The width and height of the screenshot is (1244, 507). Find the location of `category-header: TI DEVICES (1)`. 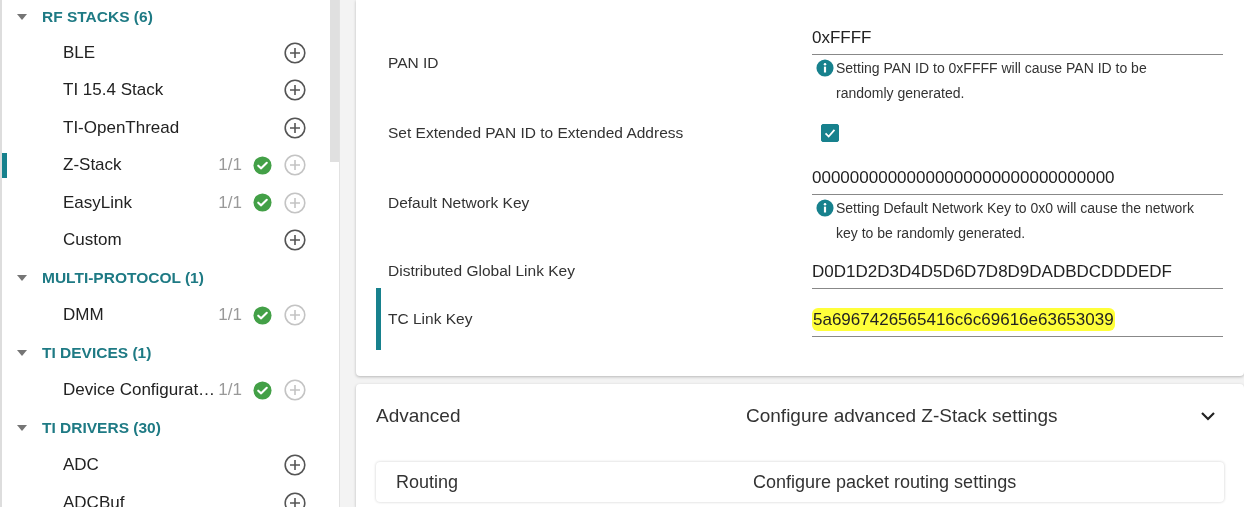

category-header: TI DEVICES (1) is located at coordinates (166, 353).